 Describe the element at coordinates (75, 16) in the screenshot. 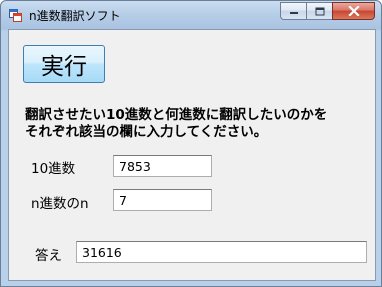

I see `window-title: n進数翻訳ソフト` at that location.